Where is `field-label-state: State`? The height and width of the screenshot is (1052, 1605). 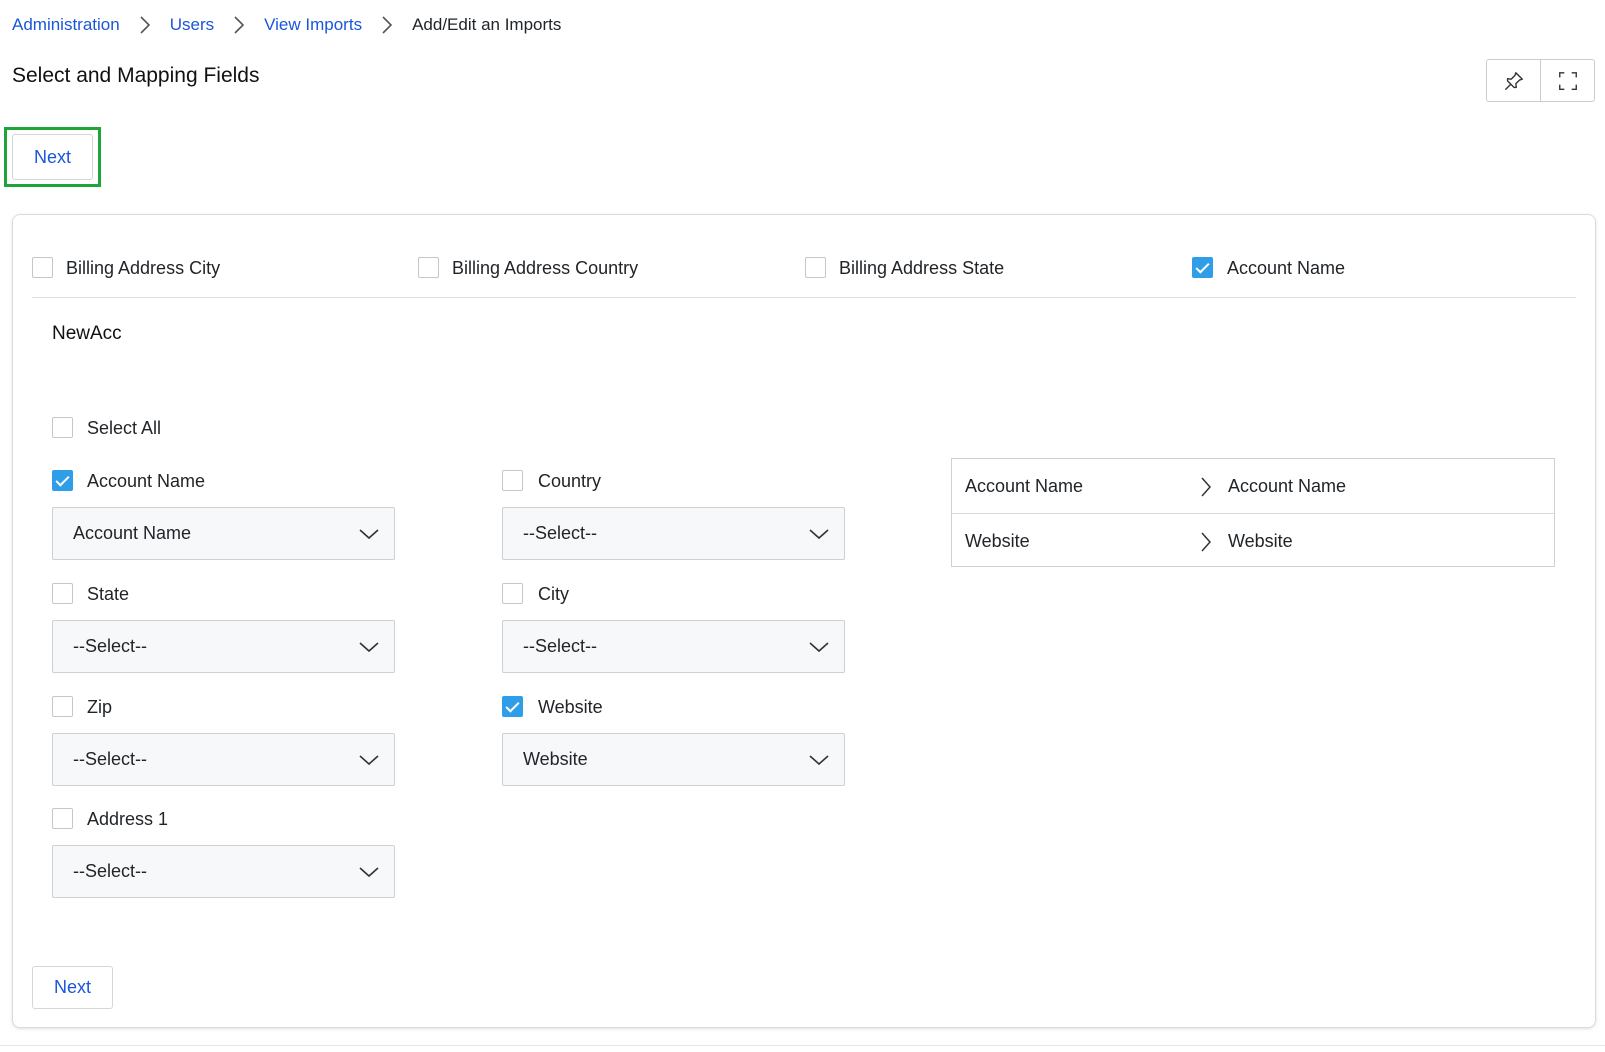
field-label-state: State is located at coordinates (108, 594).